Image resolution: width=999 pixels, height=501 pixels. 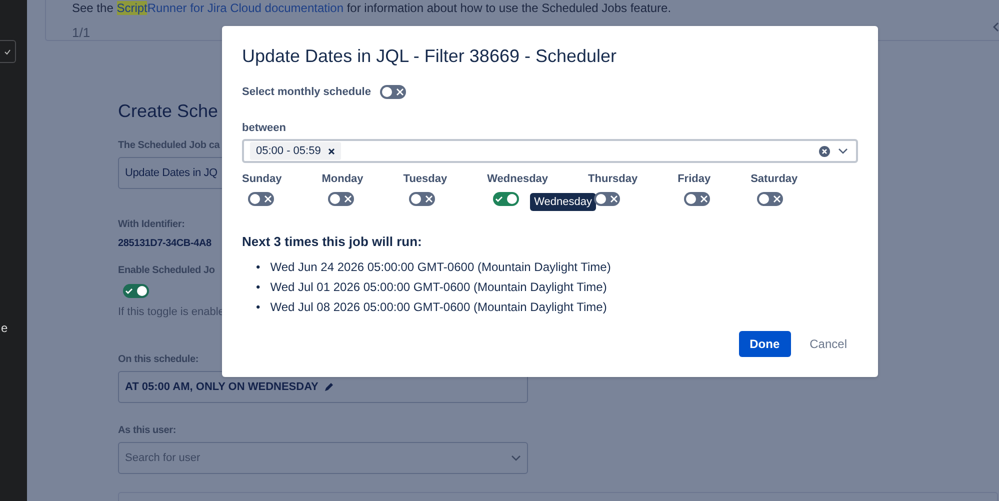 I want to click on between-label: between, so click(x=265, y=128).